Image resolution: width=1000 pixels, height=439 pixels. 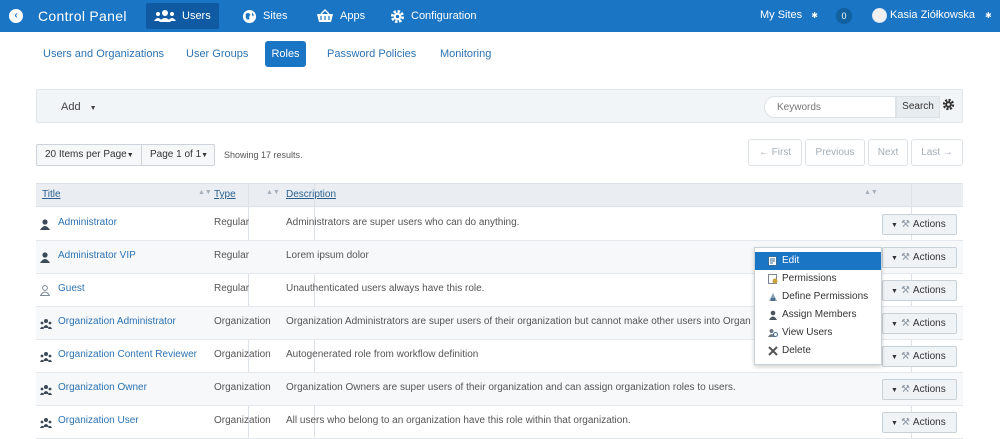 I want to click on menu-item-assign-members: Assign Members, so click(x=818, y=315).